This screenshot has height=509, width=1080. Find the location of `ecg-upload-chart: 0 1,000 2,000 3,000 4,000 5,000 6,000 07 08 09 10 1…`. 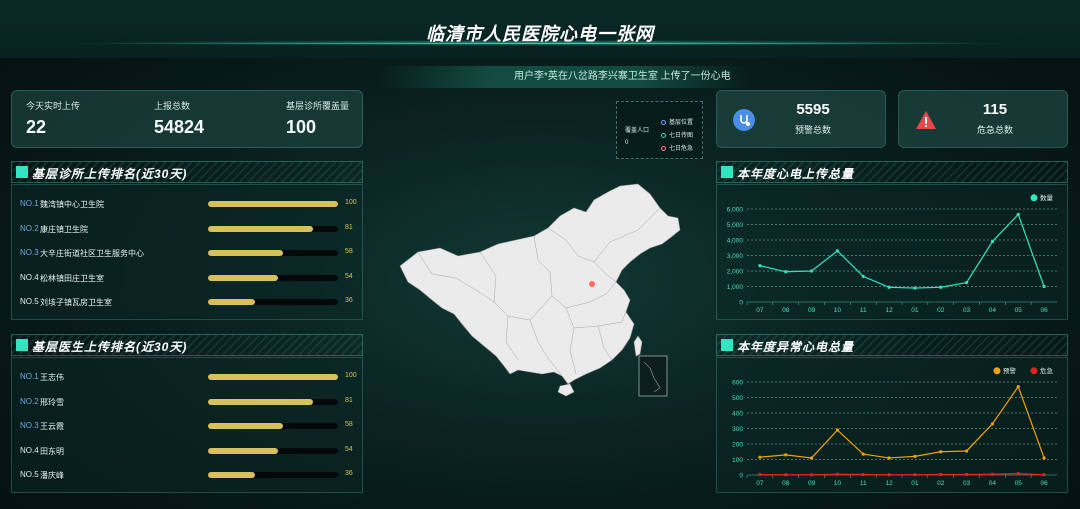

ecg-upload-chart: 0 1,000 2,000 3,000 4,000 5,000 6,000 07 08 09 10 1… is located at coordinates (892, 252).